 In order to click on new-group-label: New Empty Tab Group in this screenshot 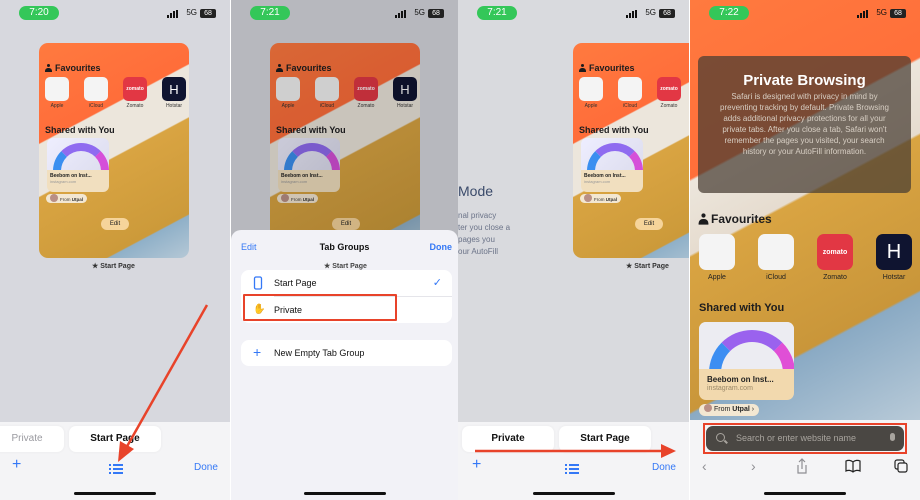, I will do `click(319, 353)`.